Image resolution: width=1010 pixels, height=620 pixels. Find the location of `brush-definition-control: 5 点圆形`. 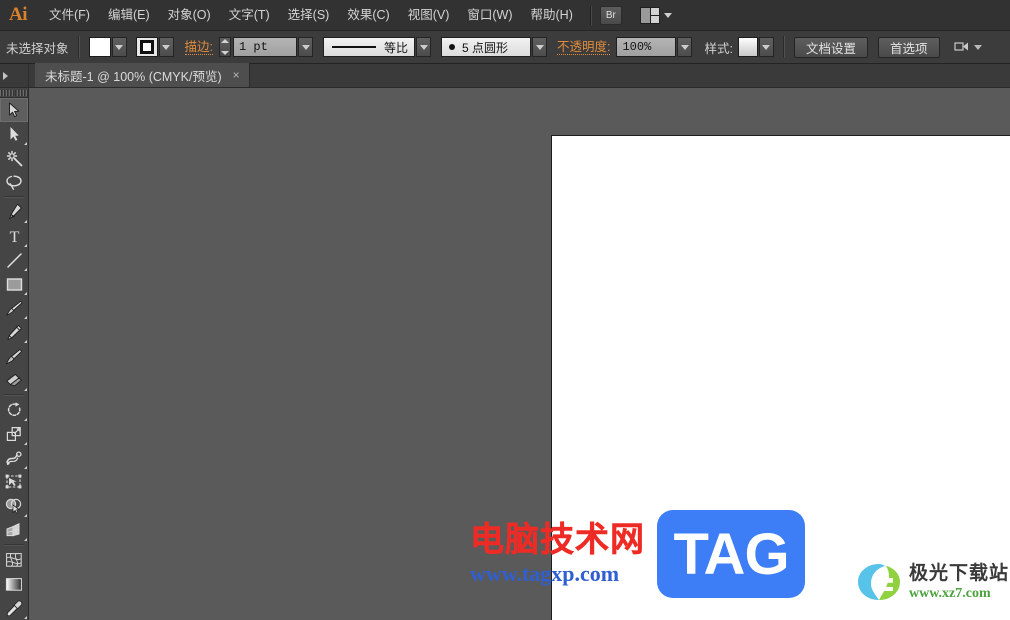

brush-definition-control: 5 点圆形 is located at coordinates (494, 47).